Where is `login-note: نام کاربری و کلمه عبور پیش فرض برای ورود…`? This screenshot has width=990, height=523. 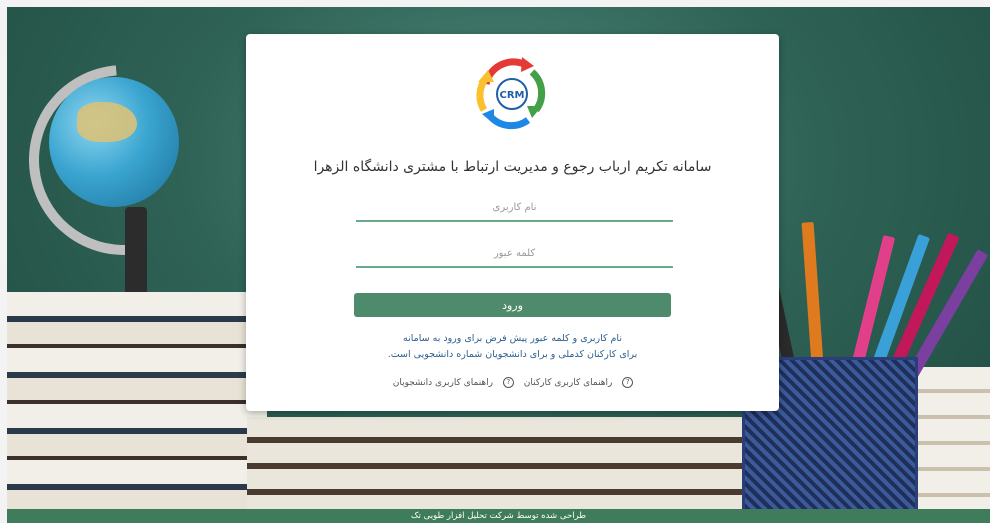
login-note: نام کاربری و کلمه عبور پیش فرض برای ورود… is located at coordinates (512, 347).